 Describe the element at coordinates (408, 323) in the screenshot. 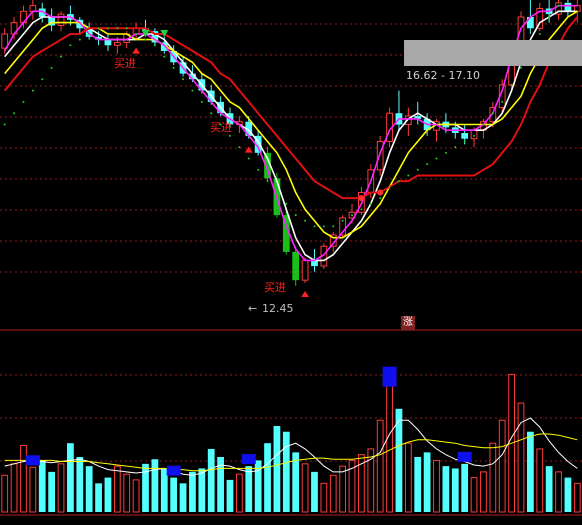

I see `zhang-badge: 涨` at that location.